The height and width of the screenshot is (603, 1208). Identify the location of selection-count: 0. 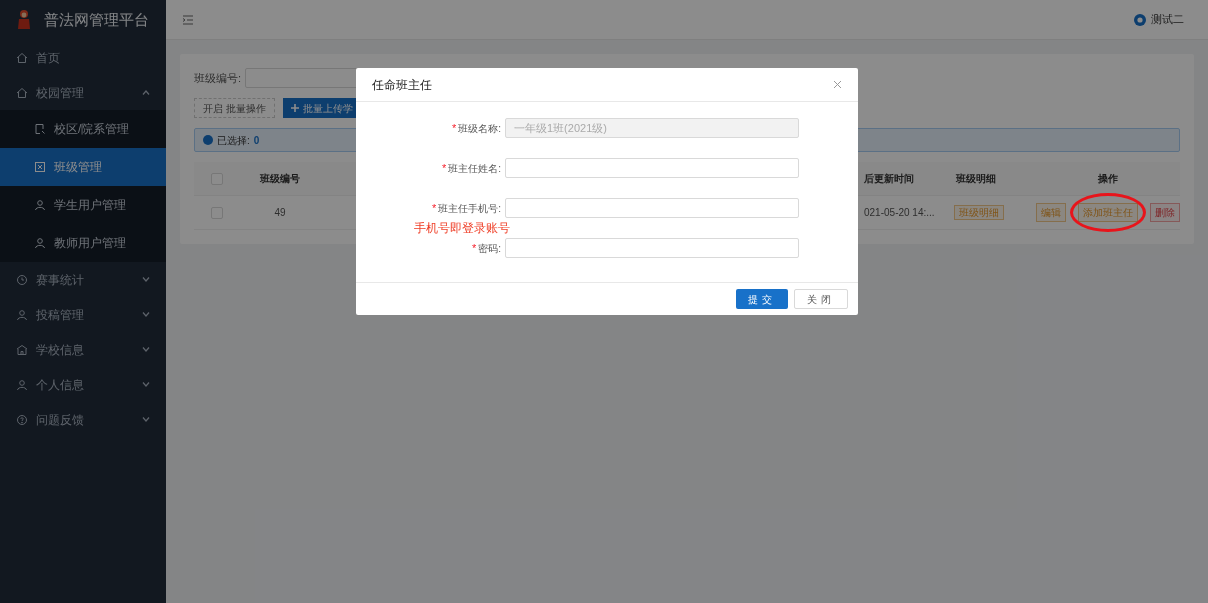
(256, 140).